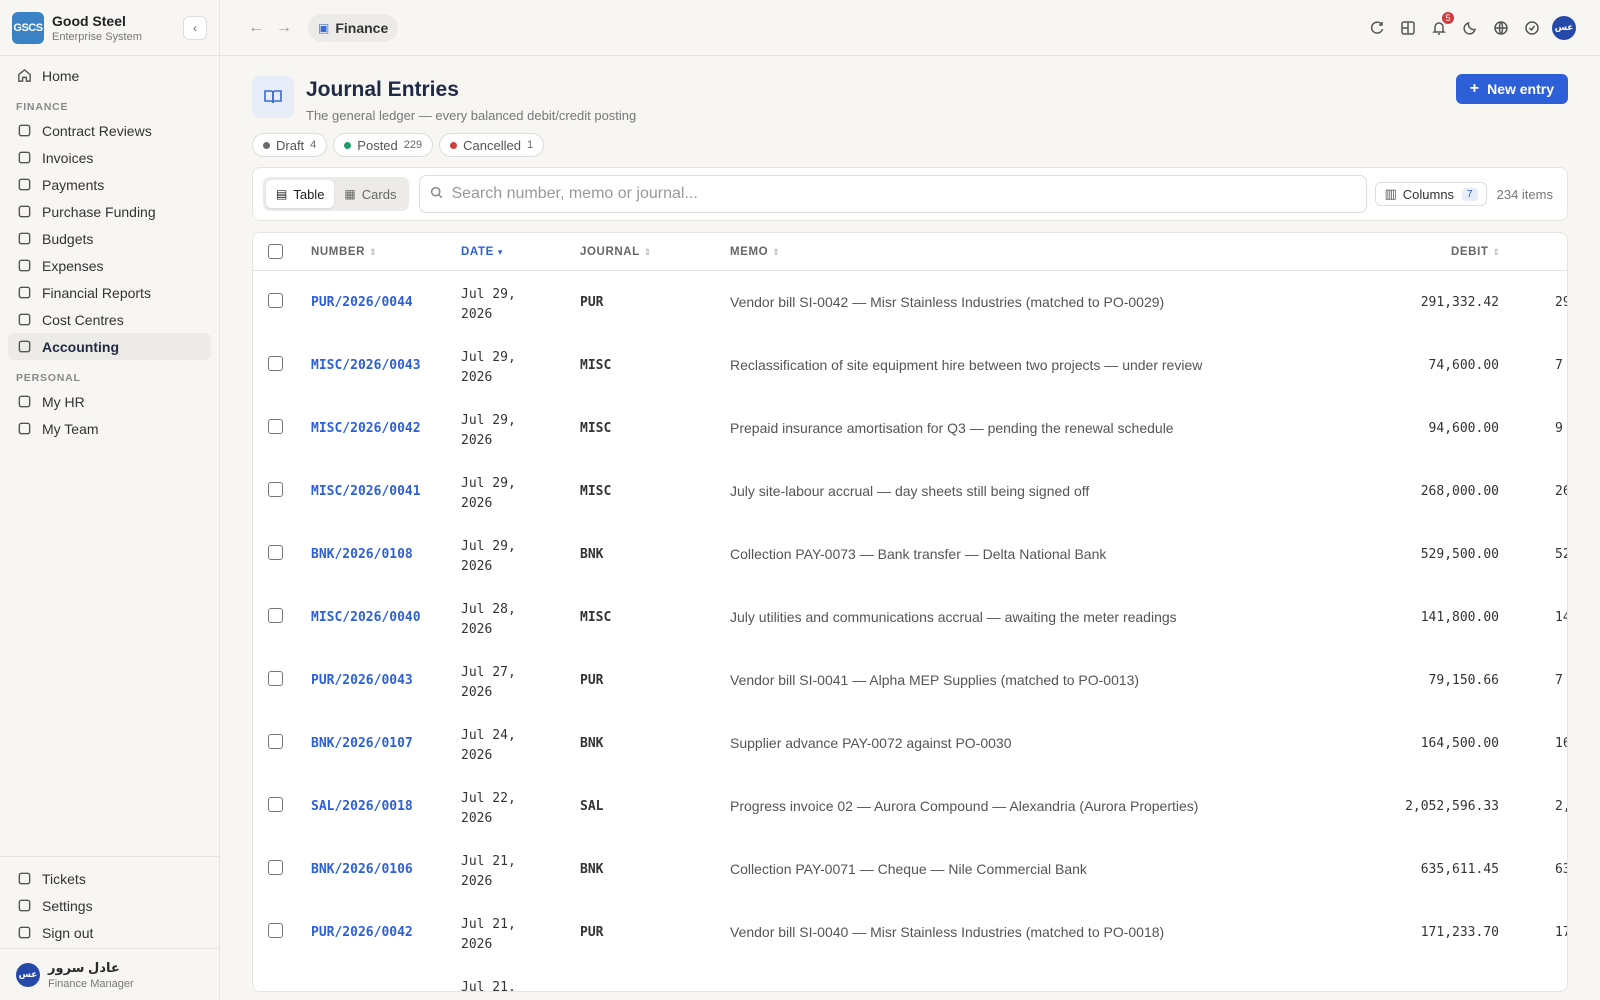 Image resolution: width=1600 pixels, height=1000 pixels. Describe the element at coordinates (755, 252) in the screenshot. I see `column-header-memo: MEMO ⇕` at that location.